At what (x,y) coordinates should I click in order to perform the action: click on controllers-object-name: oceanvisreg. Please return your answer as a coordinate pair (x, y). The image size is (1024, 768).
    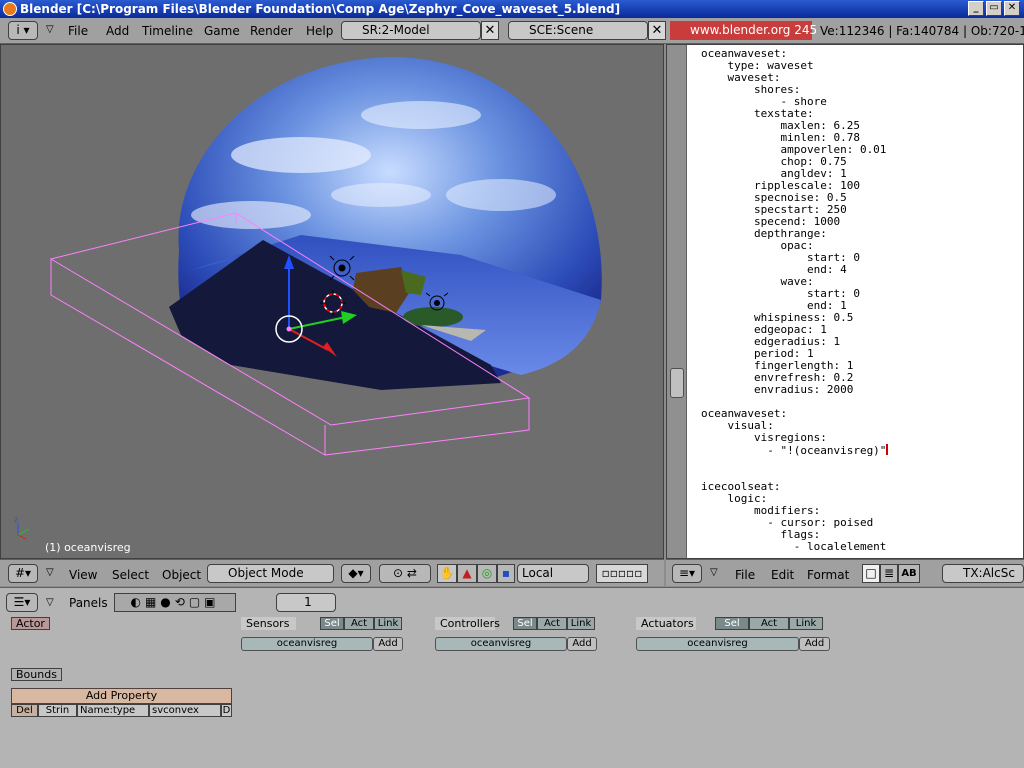
    Looking at the image, I should click on (501, 644).